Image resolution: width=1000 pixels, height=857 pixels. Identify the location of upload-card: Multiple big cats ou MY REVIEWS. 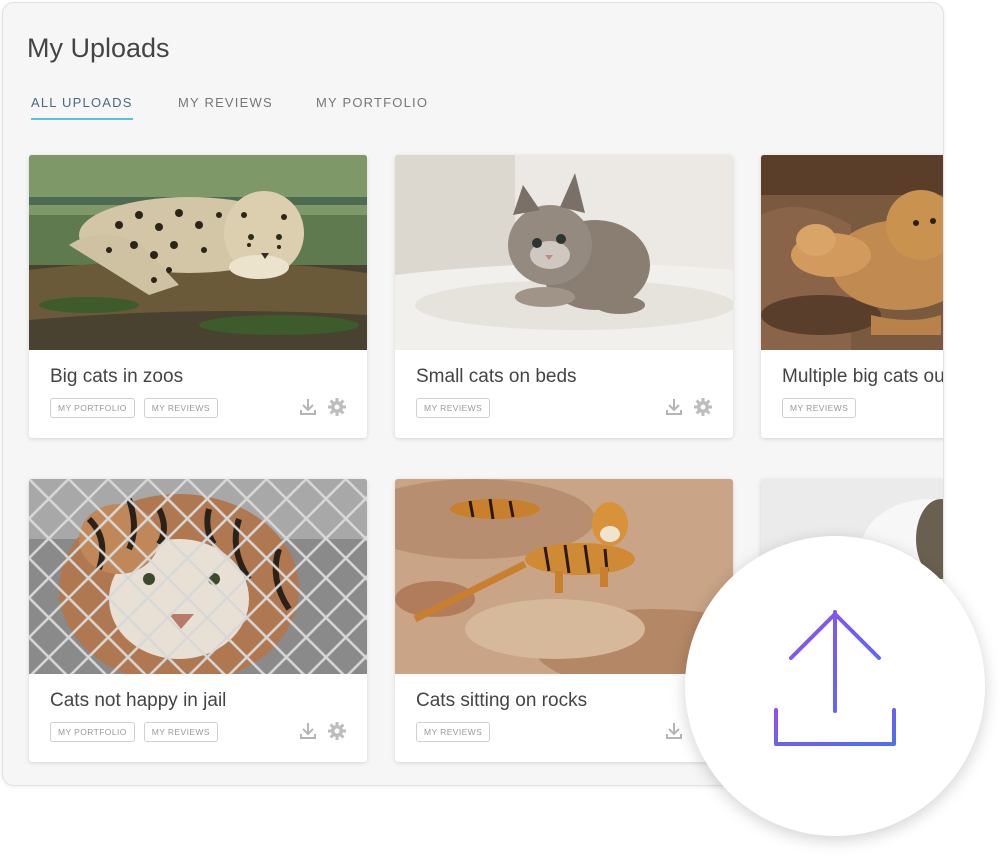
(852, 296).